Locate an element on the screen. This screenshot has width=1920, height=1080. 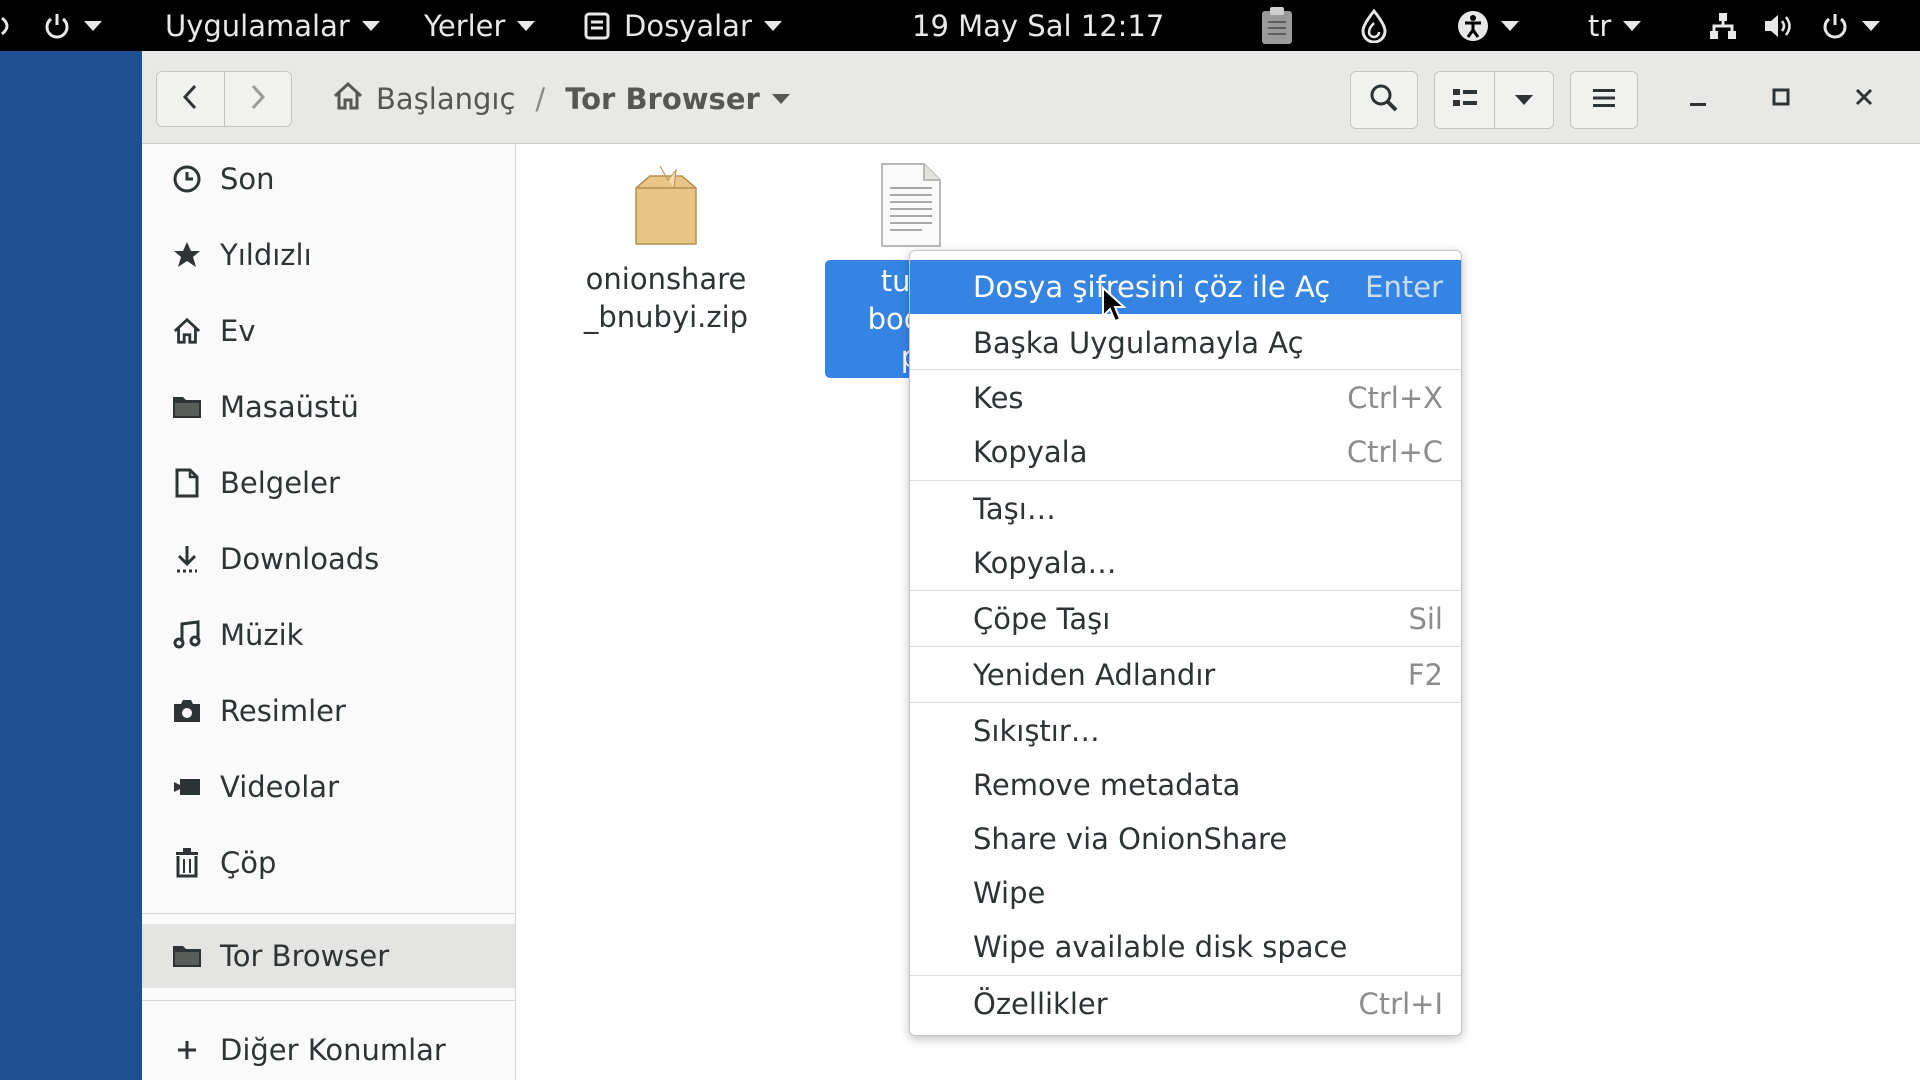
menu-item-open-with-decrypt: Dosya şifresini çöz ile Aç Enter is located at coordinates (1185, 287).